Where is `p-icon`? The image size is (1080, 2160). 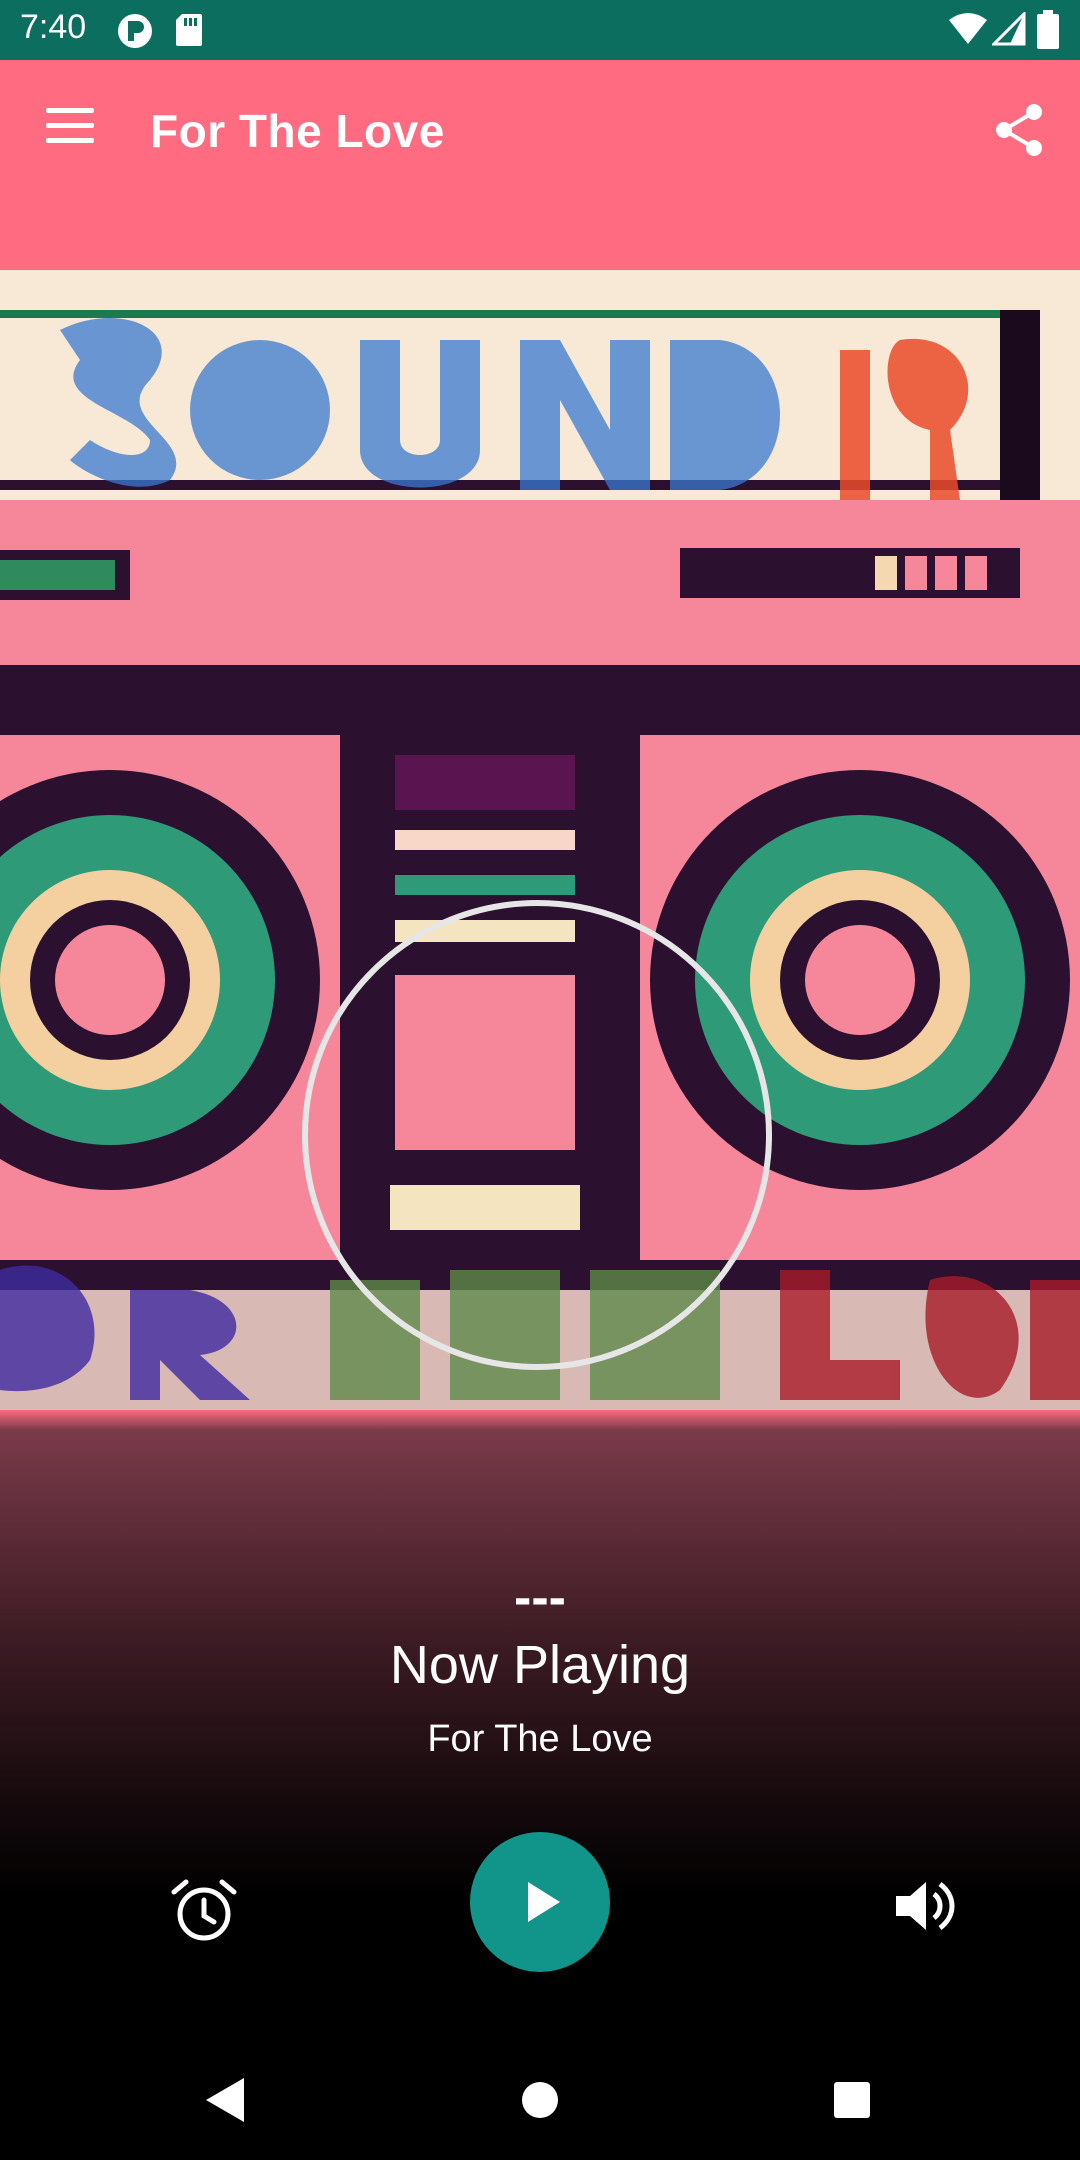 p-icon is located at coordinates (135, 31).